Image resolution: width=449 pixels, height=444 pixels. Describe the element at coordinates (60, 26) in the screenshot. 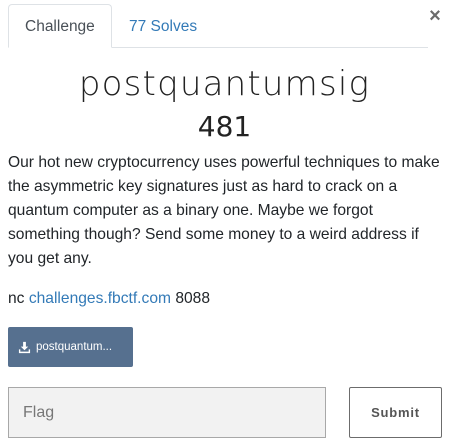

I see `tab-challenge: Challenge` at that location.